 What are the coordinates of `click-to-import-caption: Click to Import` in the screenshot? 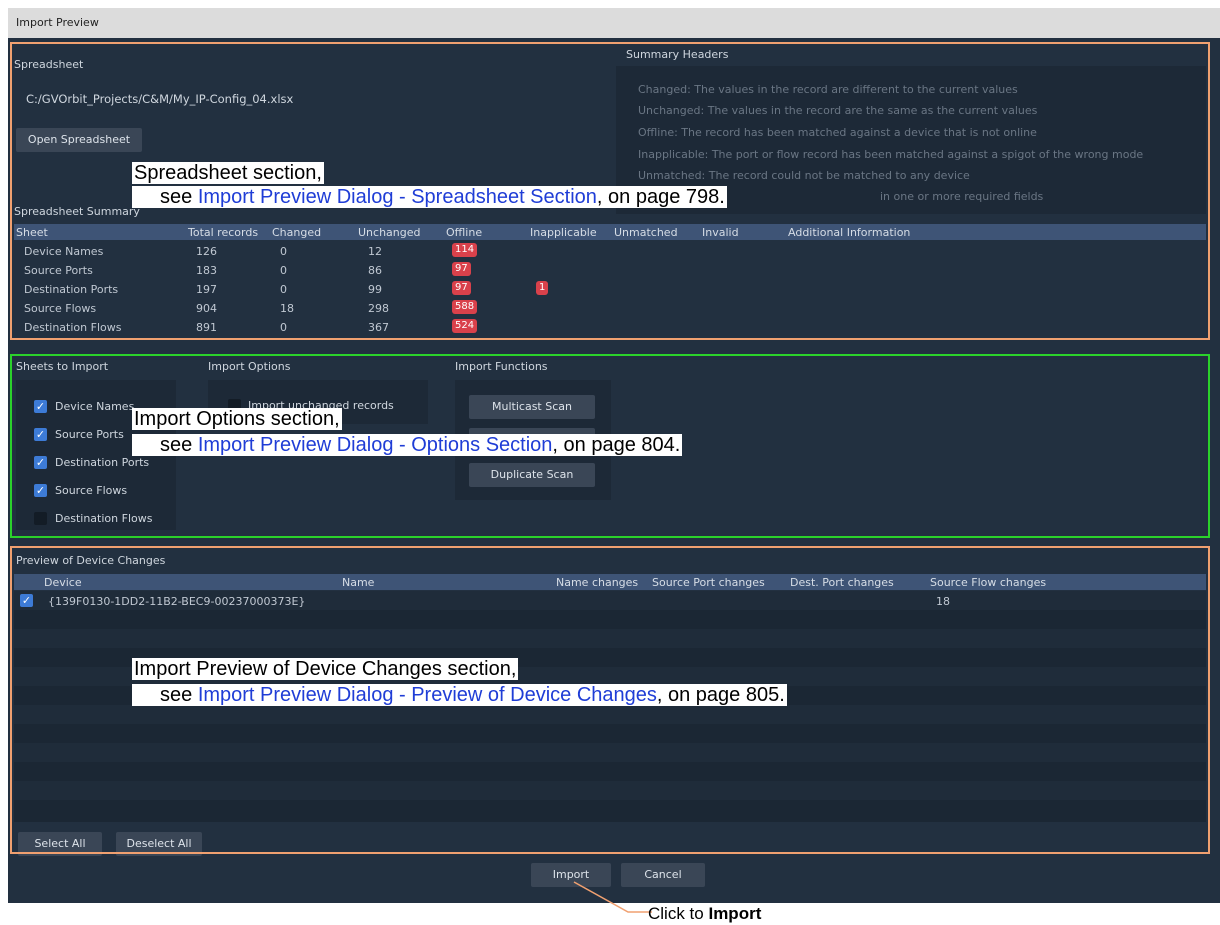 It's located at (705, 913).